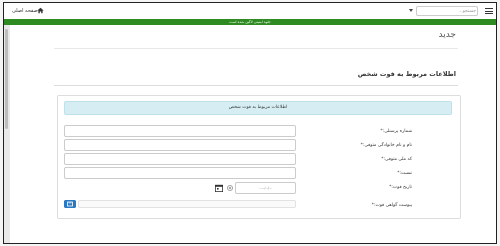  What do you see at coordinates (180, 173) in the screenshot?
I see `relation-input` at bounding box center [180, 173].